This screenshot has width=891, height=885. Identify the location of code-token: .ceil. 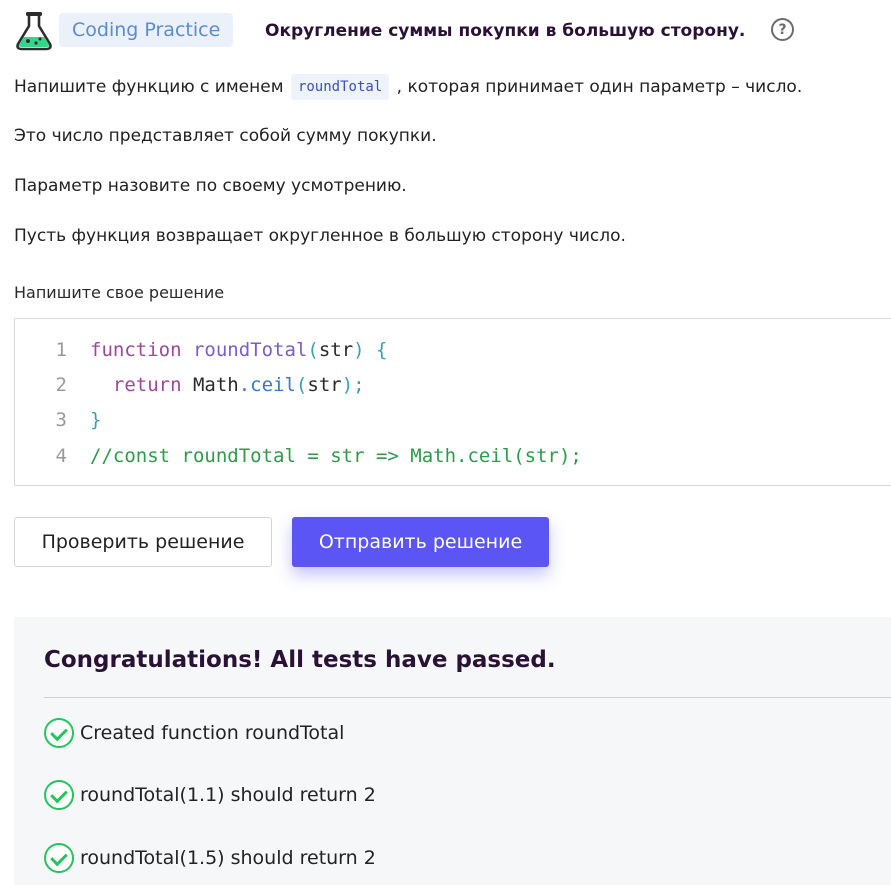
(267, 385).